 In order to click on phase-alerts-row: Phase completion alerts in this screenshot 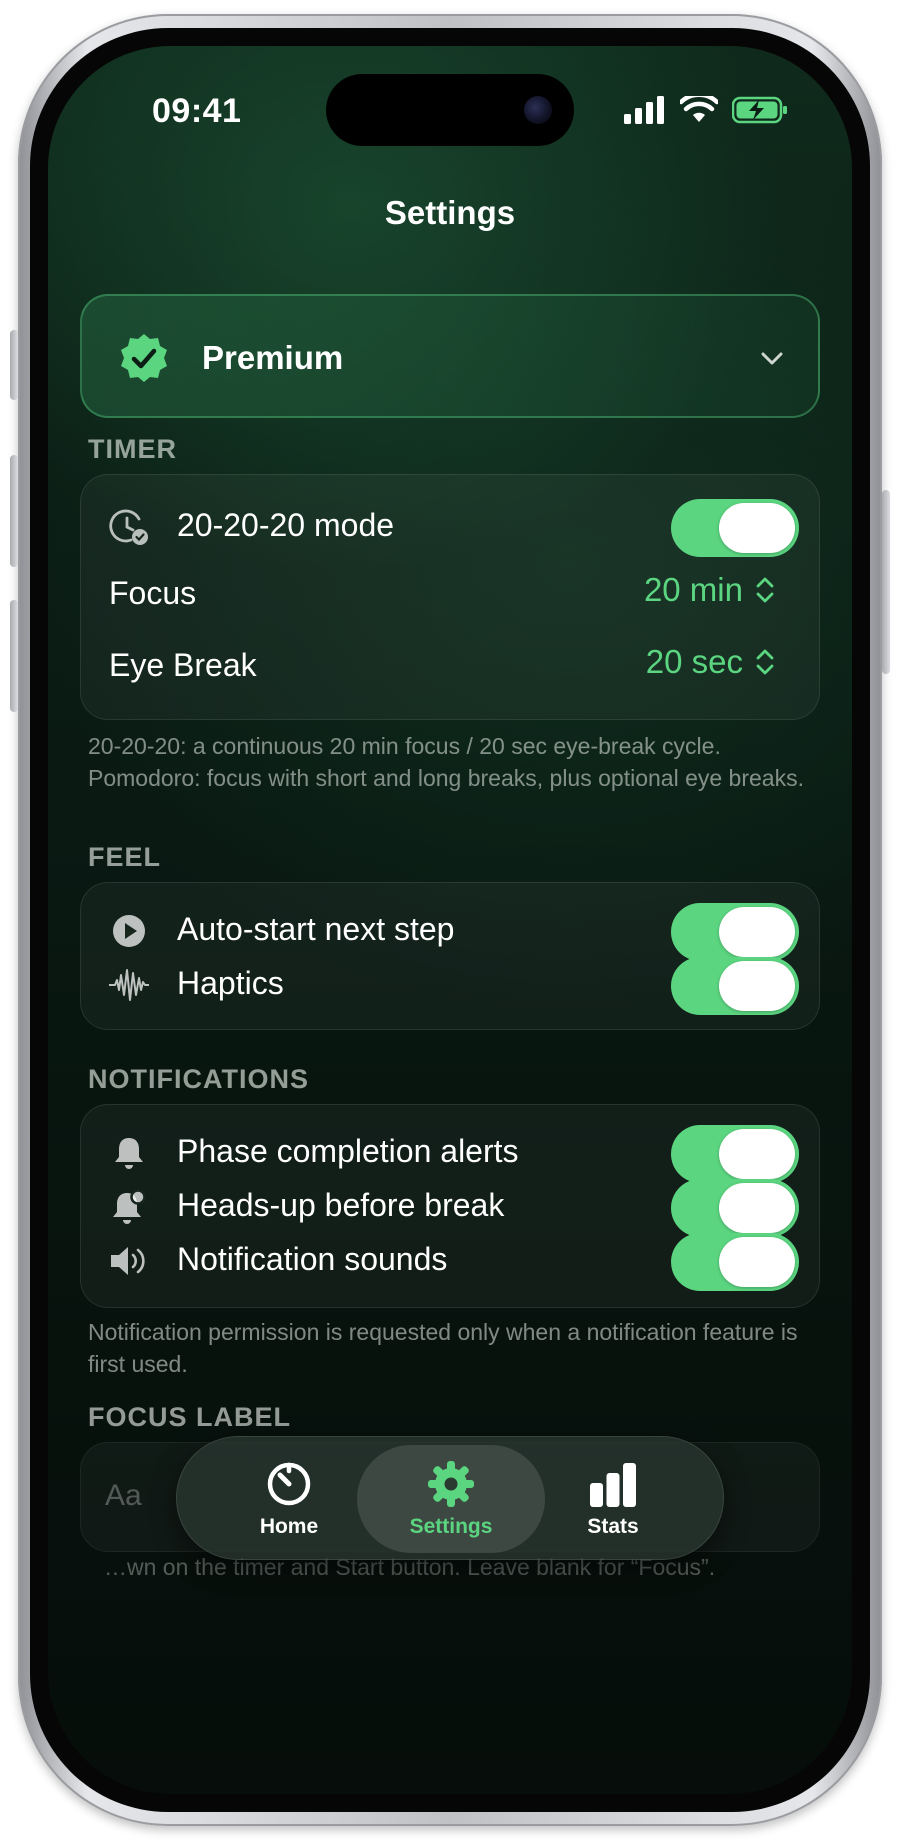, I will do `click(451, 1152)`.